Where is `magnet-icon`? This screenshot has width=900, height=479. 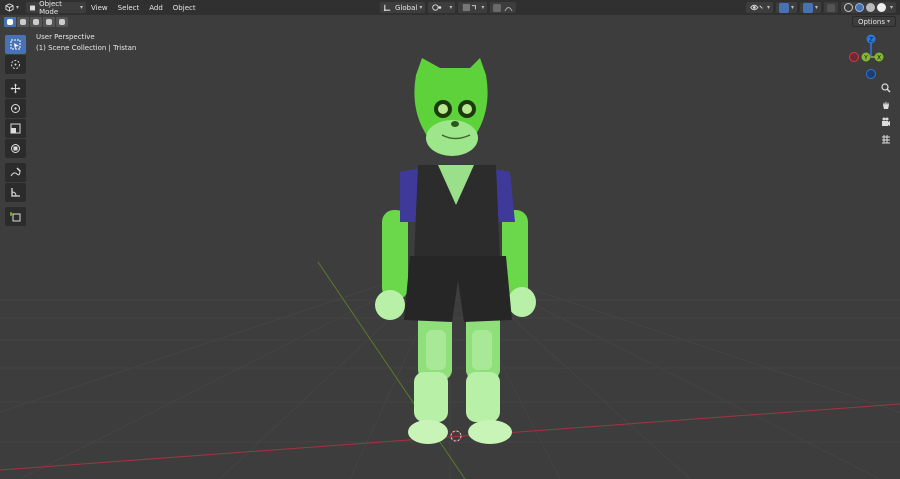
magnet-icon is located at coordinates (470, 7).